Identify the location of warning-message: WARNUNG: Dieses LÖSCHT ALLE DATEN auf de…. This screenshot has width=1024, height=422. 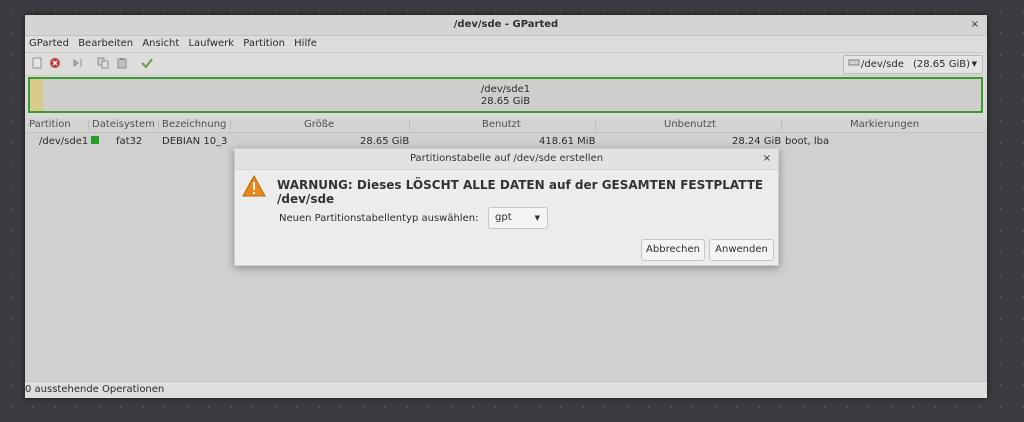
(520, 192).